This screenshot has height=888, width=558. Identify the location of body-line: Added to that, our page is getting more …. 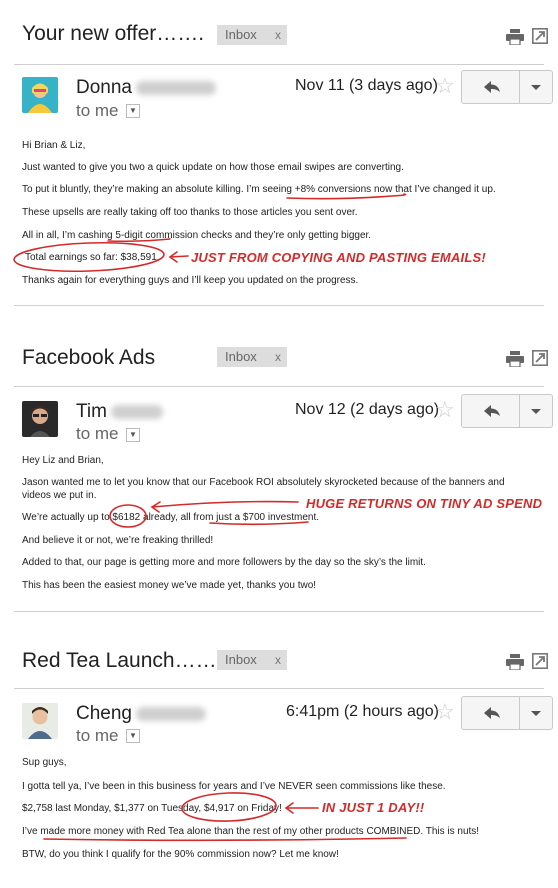
(224, 562).